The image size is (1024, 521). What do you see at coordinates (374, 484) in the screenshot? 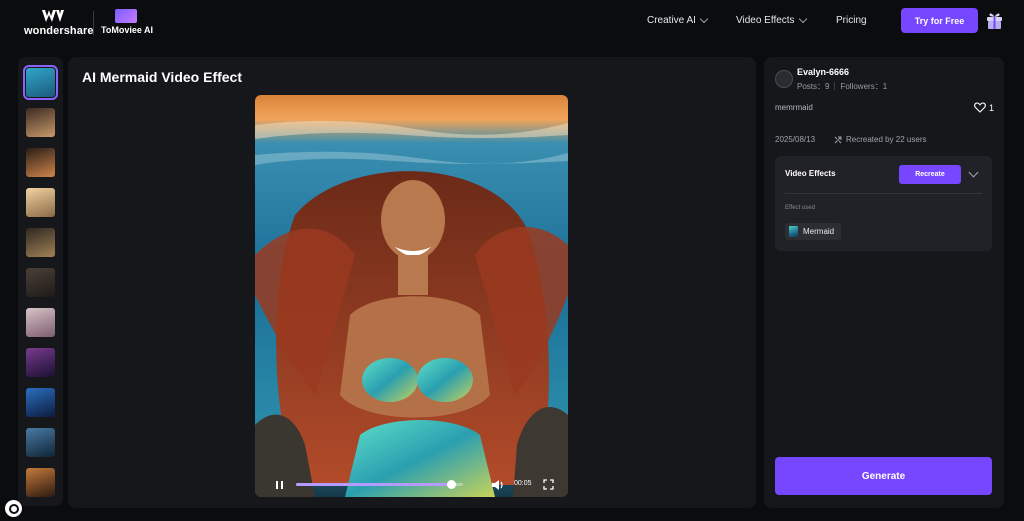
I see `progress-fill` at bounding box center [374, 484].